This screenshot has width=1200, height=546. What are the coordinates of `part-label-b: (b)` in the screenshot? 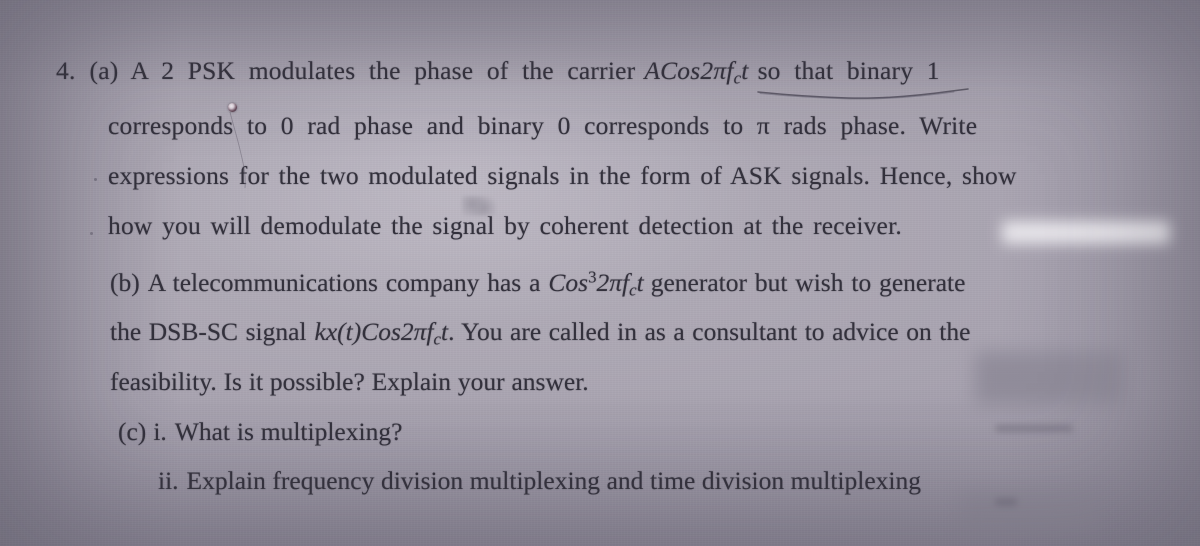 It's located at (125, 282).